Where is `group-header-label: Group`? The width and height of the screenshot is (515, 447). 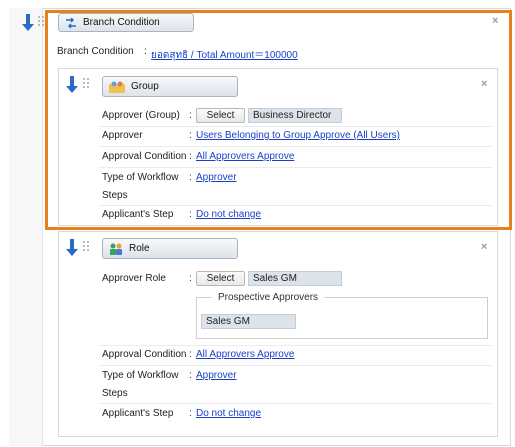 group-header-label: Group is located at coordinates (145, 86).